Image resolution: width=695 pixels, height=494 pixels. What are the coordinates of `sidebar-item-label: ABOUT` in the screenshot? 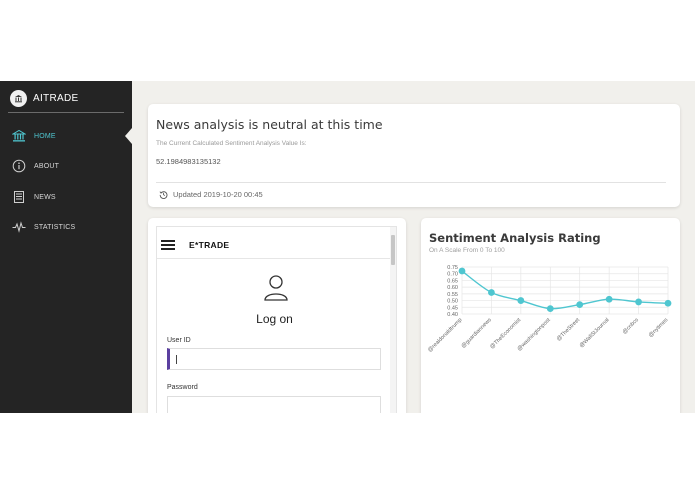 It's located at (47, 166).